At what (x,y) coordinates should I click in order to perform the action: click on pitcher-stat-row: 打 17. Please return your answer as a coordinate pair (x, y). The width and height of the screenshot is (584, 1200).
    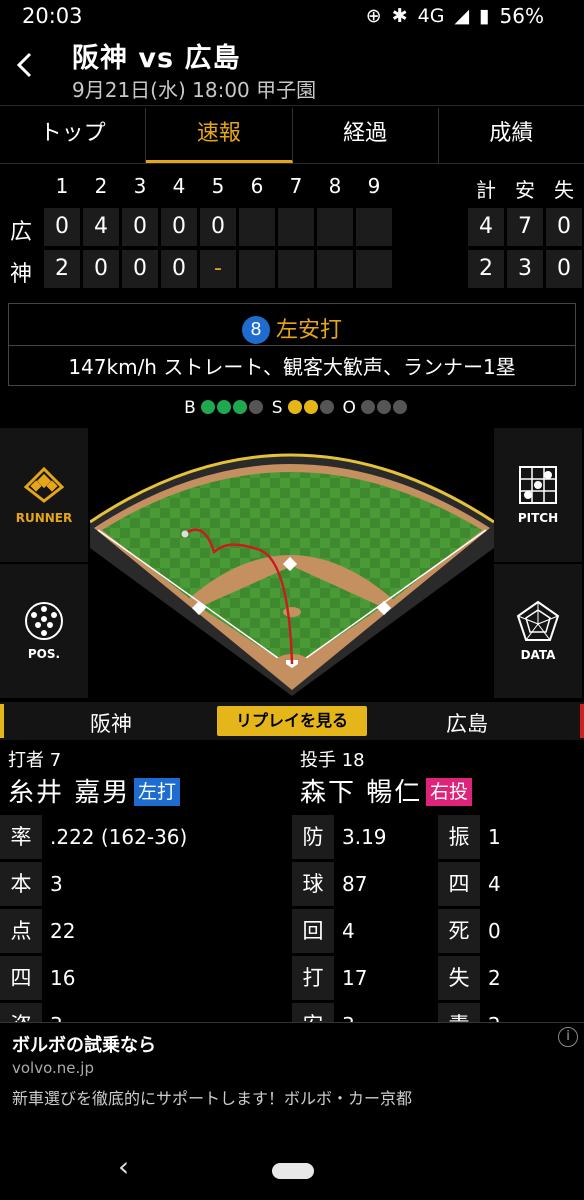
    Looking at the image, I should click on (365, 978).